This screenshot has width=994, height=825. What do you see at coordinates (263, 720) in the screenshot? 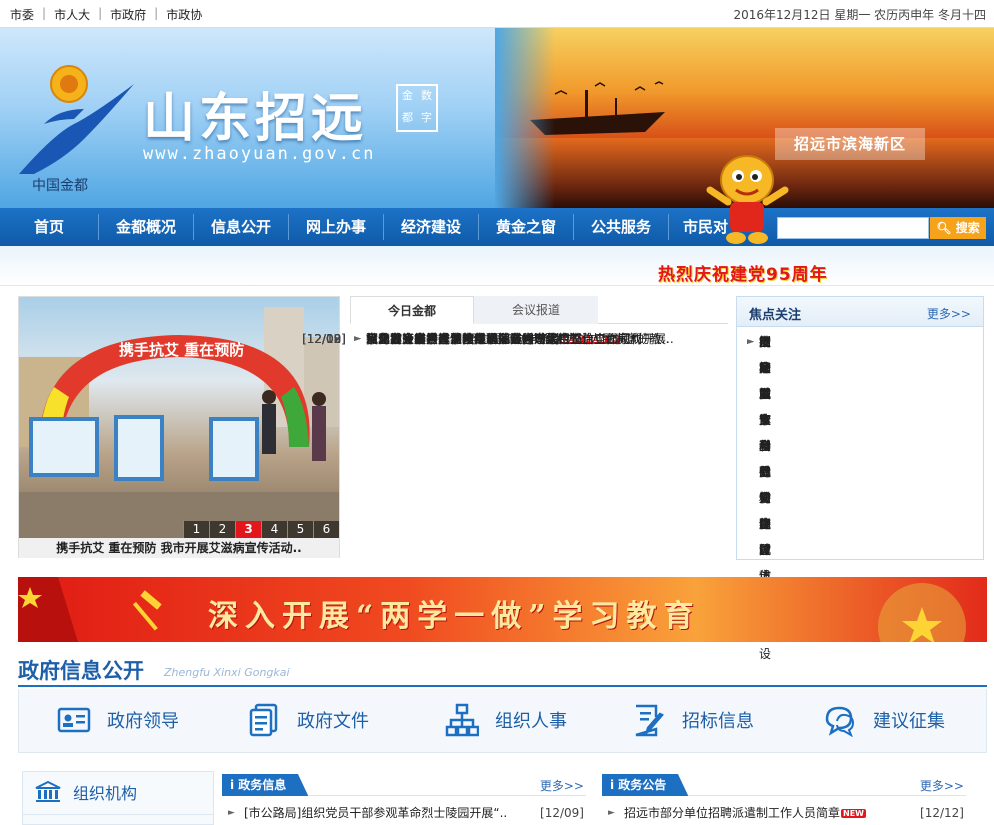
I see `documents-icon` at bounding box center [263, 720].